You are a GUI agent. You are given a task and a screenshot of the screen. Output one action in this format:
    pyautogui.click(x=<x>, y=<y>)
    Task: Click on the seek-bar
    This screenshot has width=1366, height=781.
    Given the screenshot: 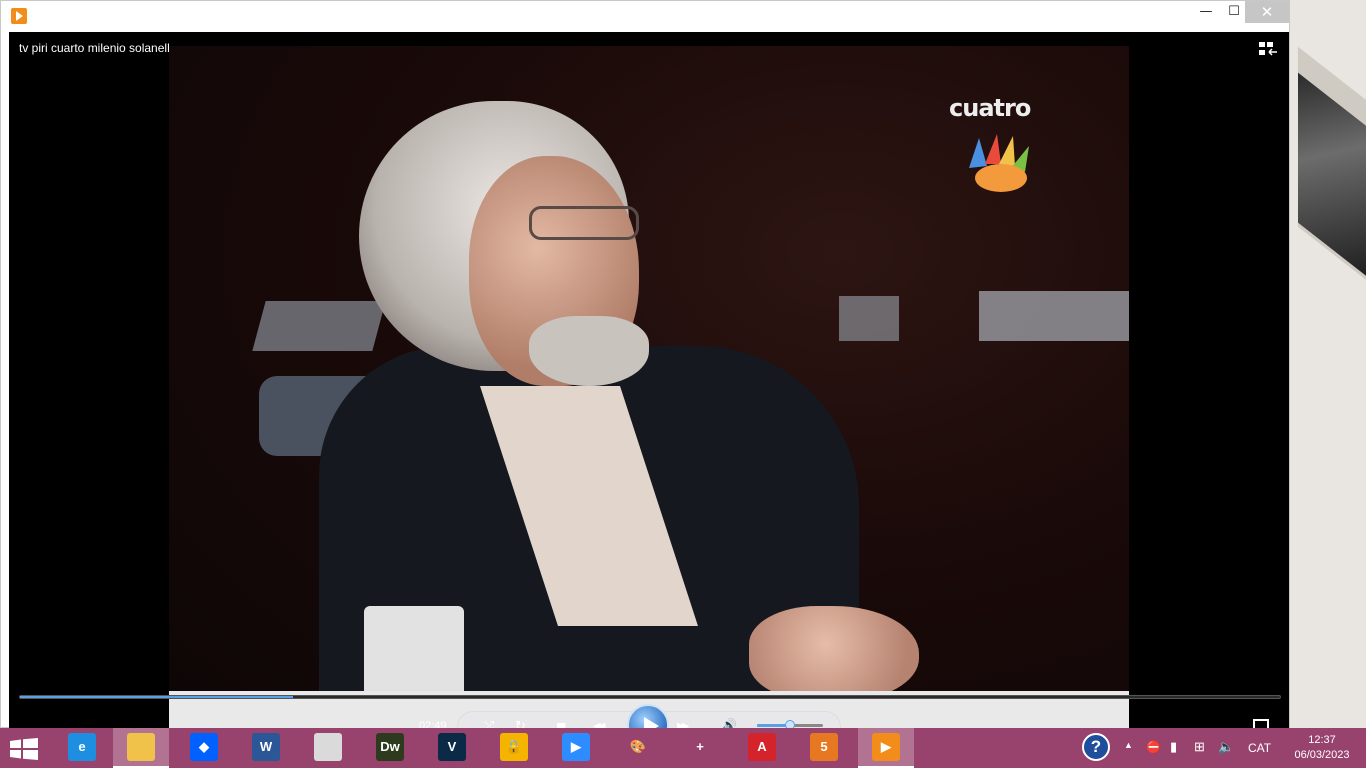 What is the action you would take?
    pyautogui.click(x=650, y=697)
    